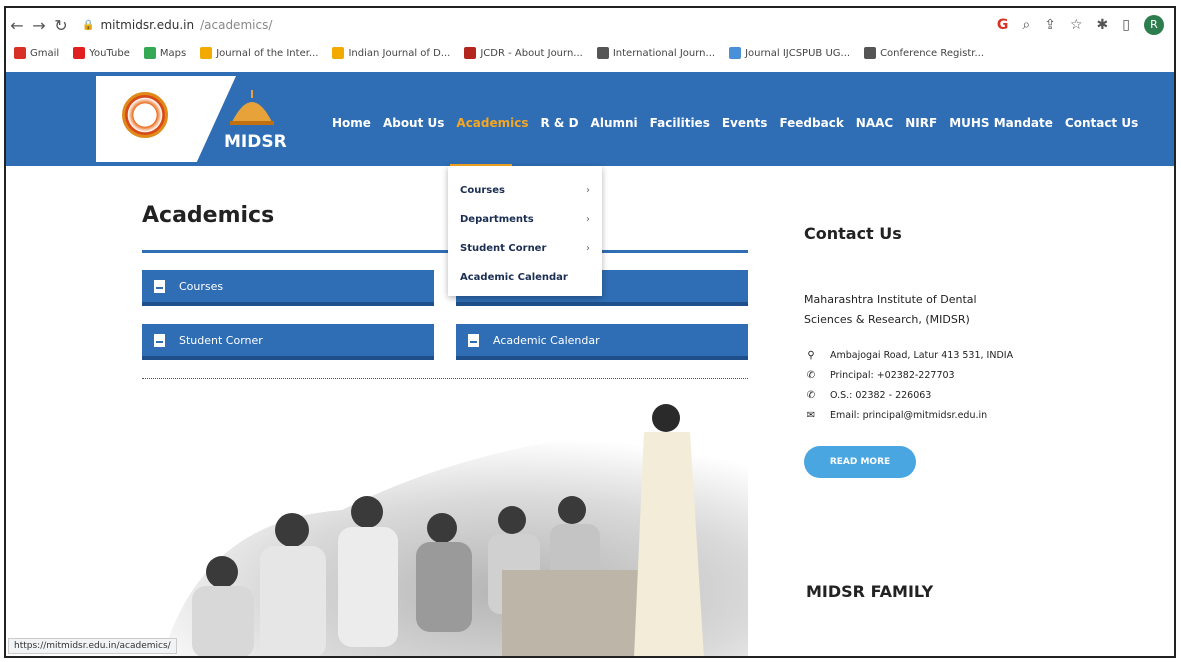 The height and width of the screenshot is (662, 1181). I want to click on bookmark-star-icon: ☆, so click(1076, 25).